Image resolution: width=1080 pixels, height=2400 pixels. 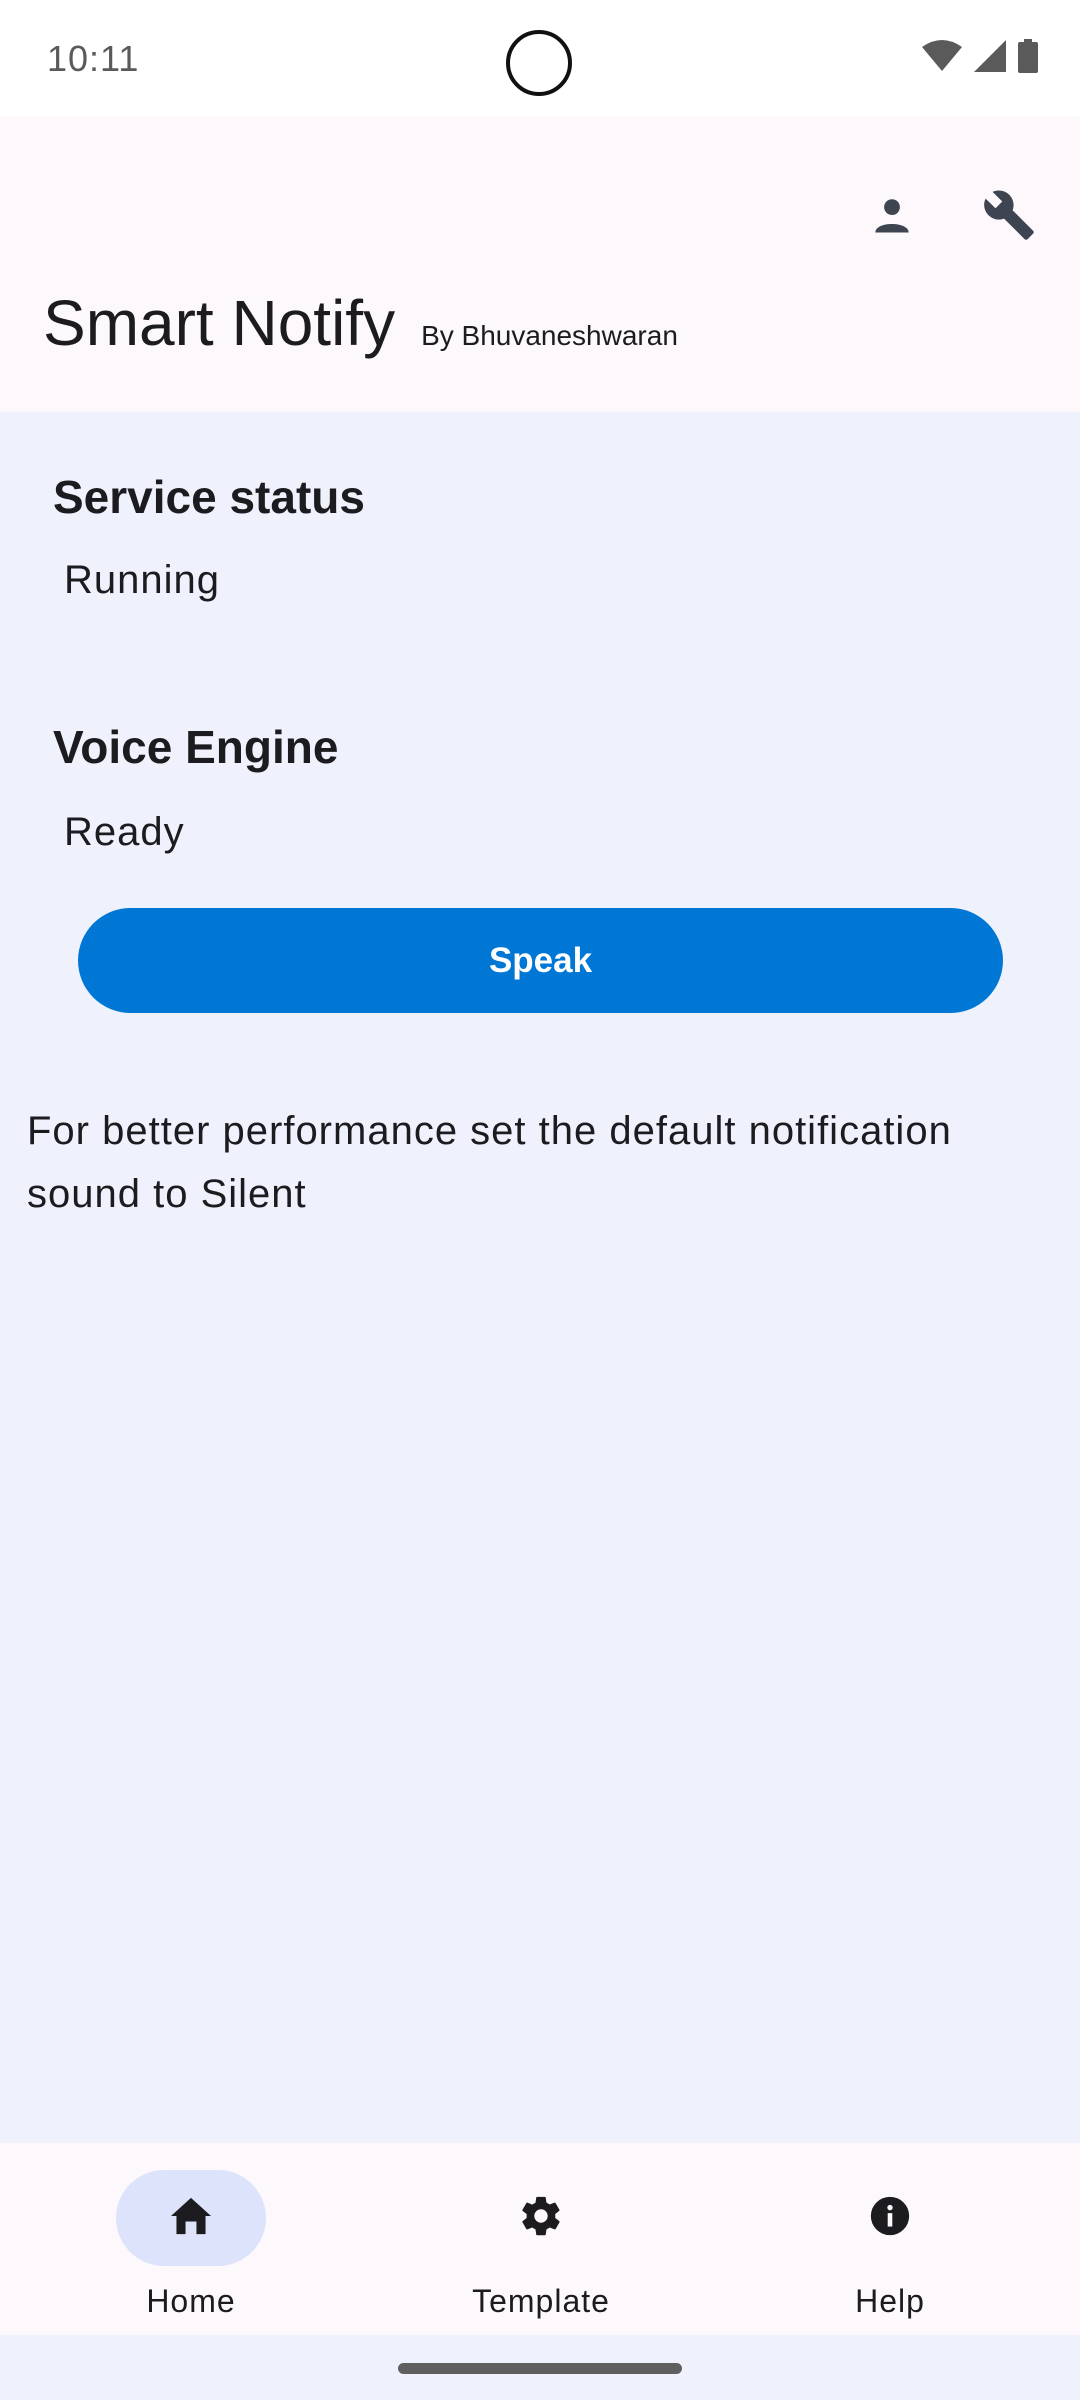 What do you see at coordinates (990, 58) in the screenshot?
I see `cell-signal-icon` at bounding box center [990, 58].